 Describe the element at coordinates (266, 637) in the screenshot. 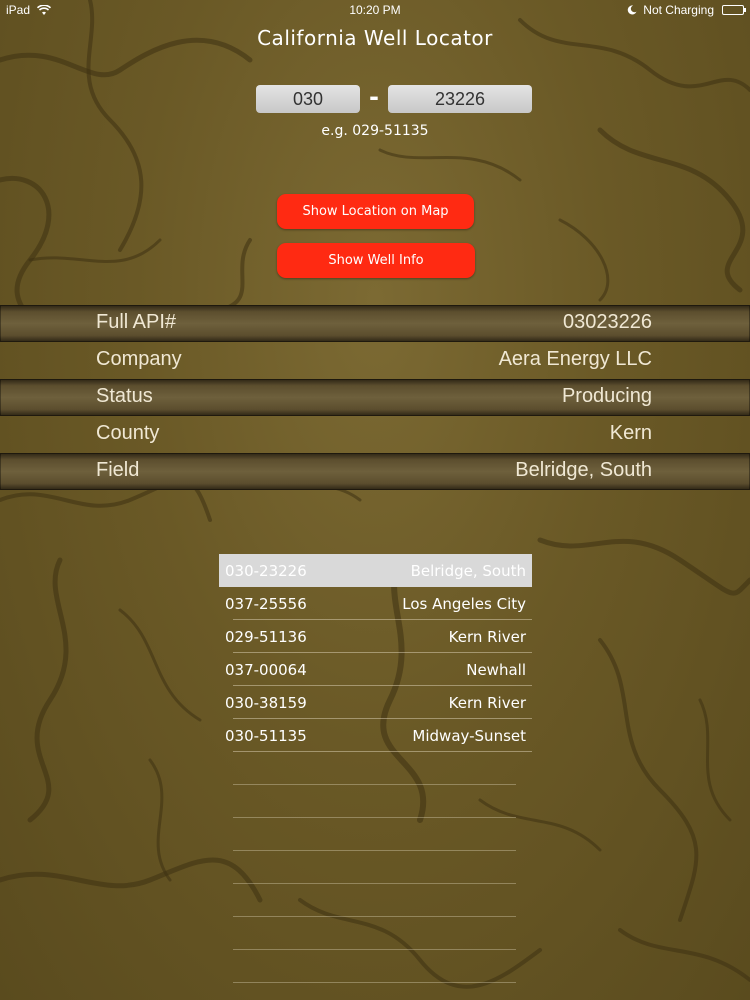

I see `list-item-api: 029-51136` at that location.